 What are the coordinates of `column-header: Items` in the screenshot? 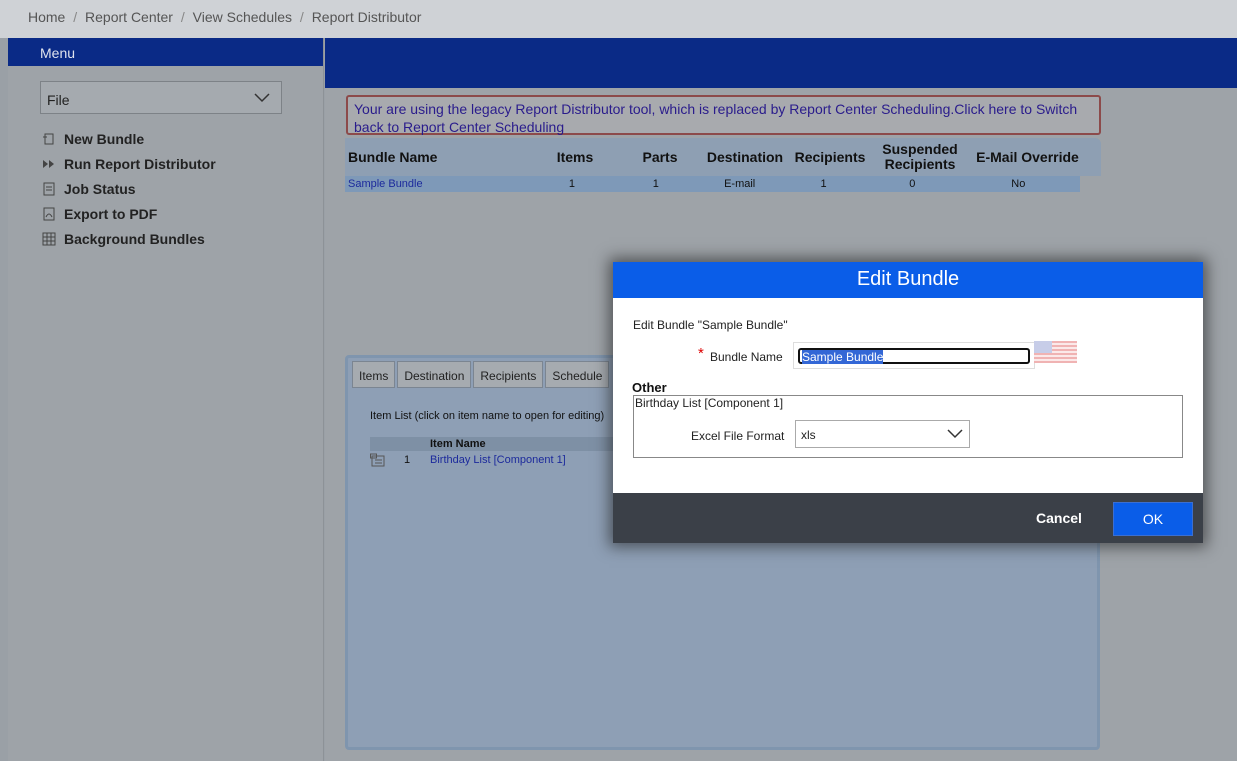 It's located at (575, 157).